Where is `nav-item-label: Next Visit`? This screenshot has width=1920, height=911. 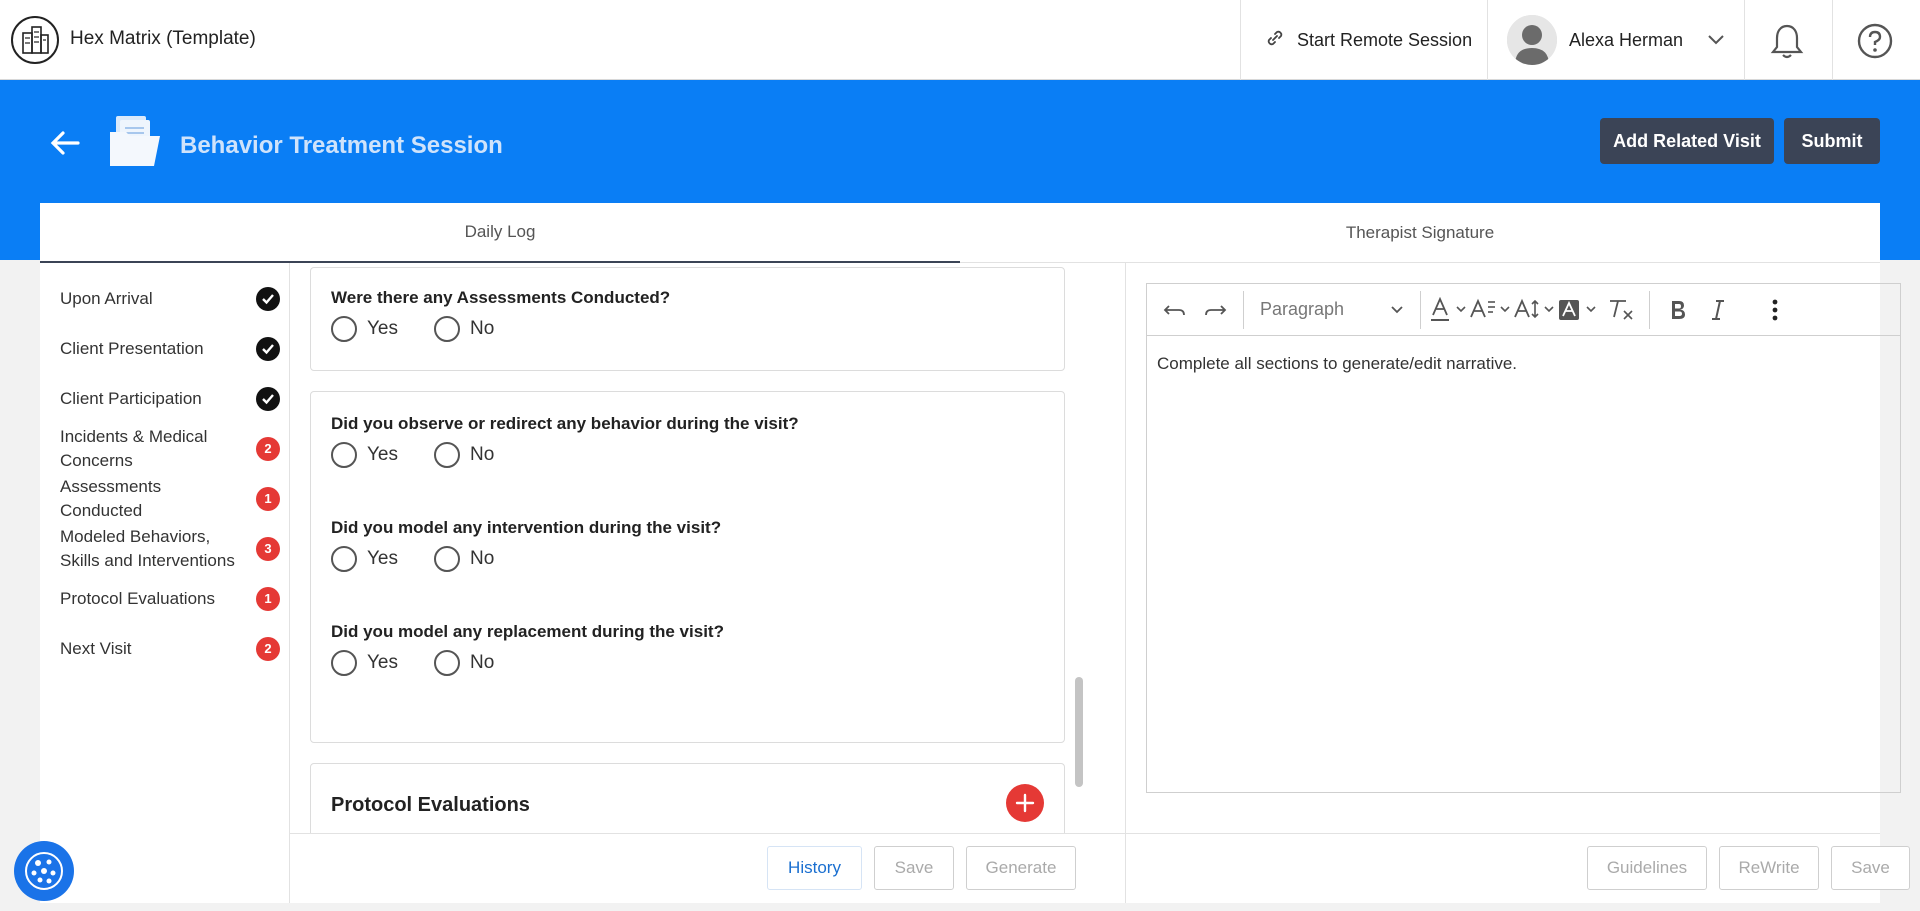 nav-item-label: Next Visit is located at coordinates (96, 648).